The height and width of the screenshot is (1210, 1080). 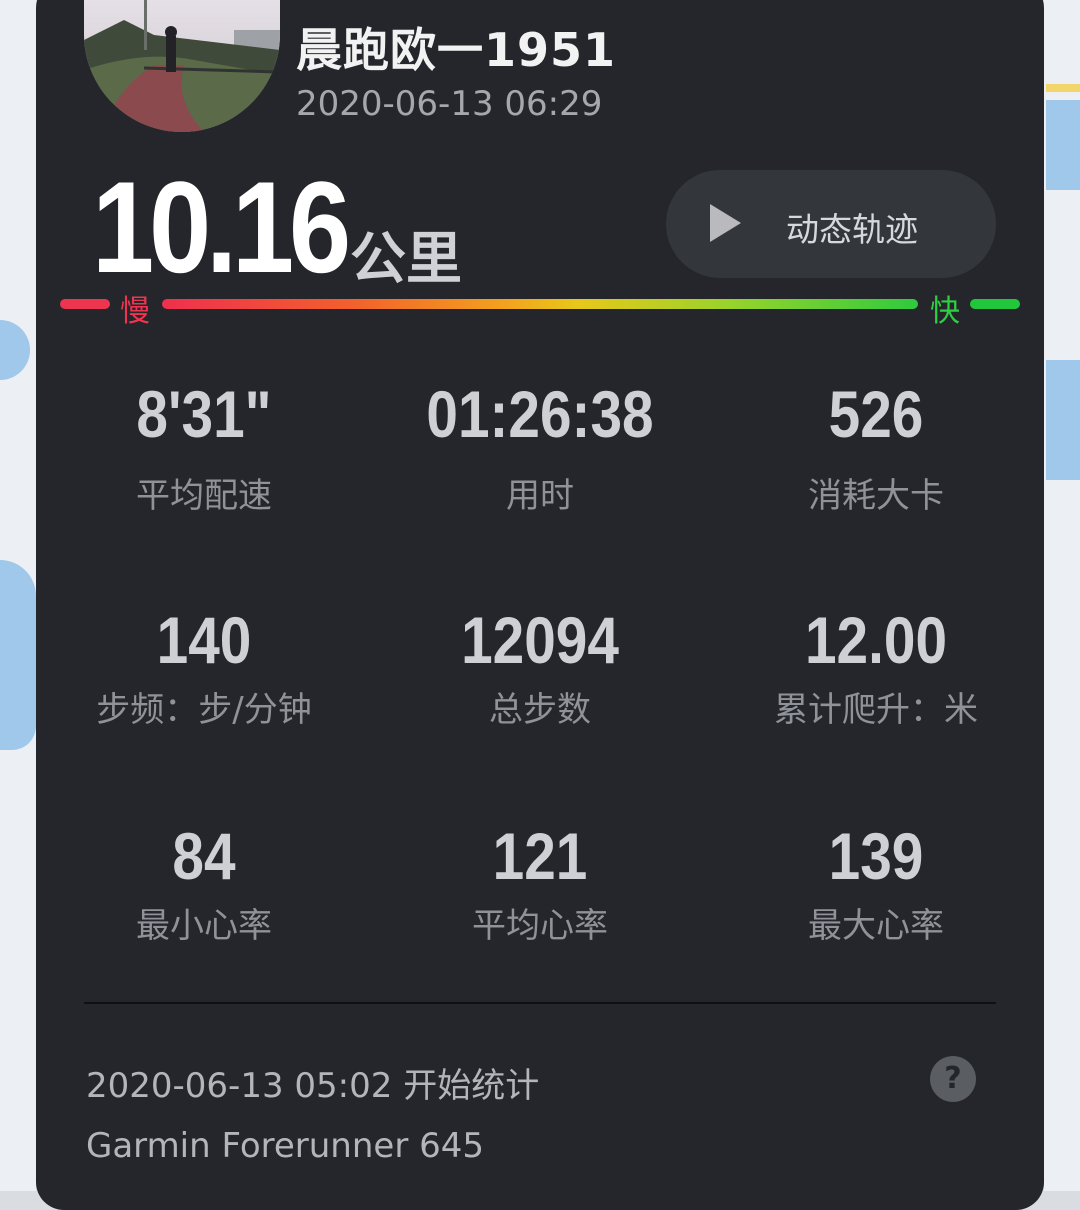 I want to click on pace-fast-segment, so click(x=995, y=304).